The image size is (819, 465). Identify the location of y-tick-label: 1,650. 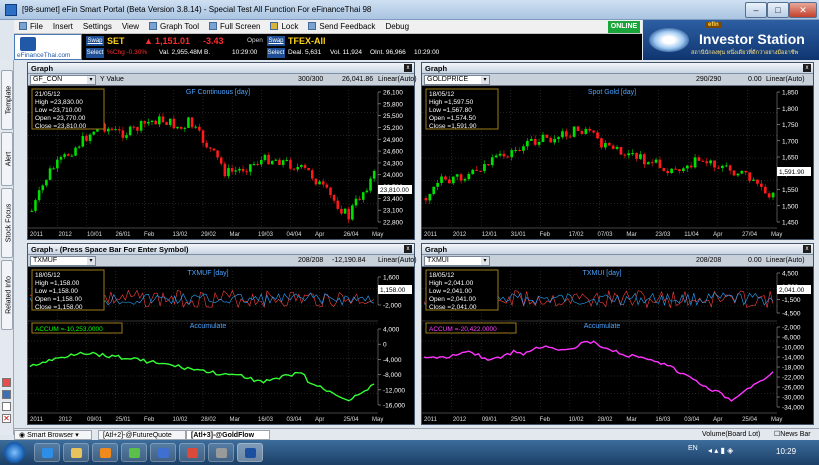
(790, 158).